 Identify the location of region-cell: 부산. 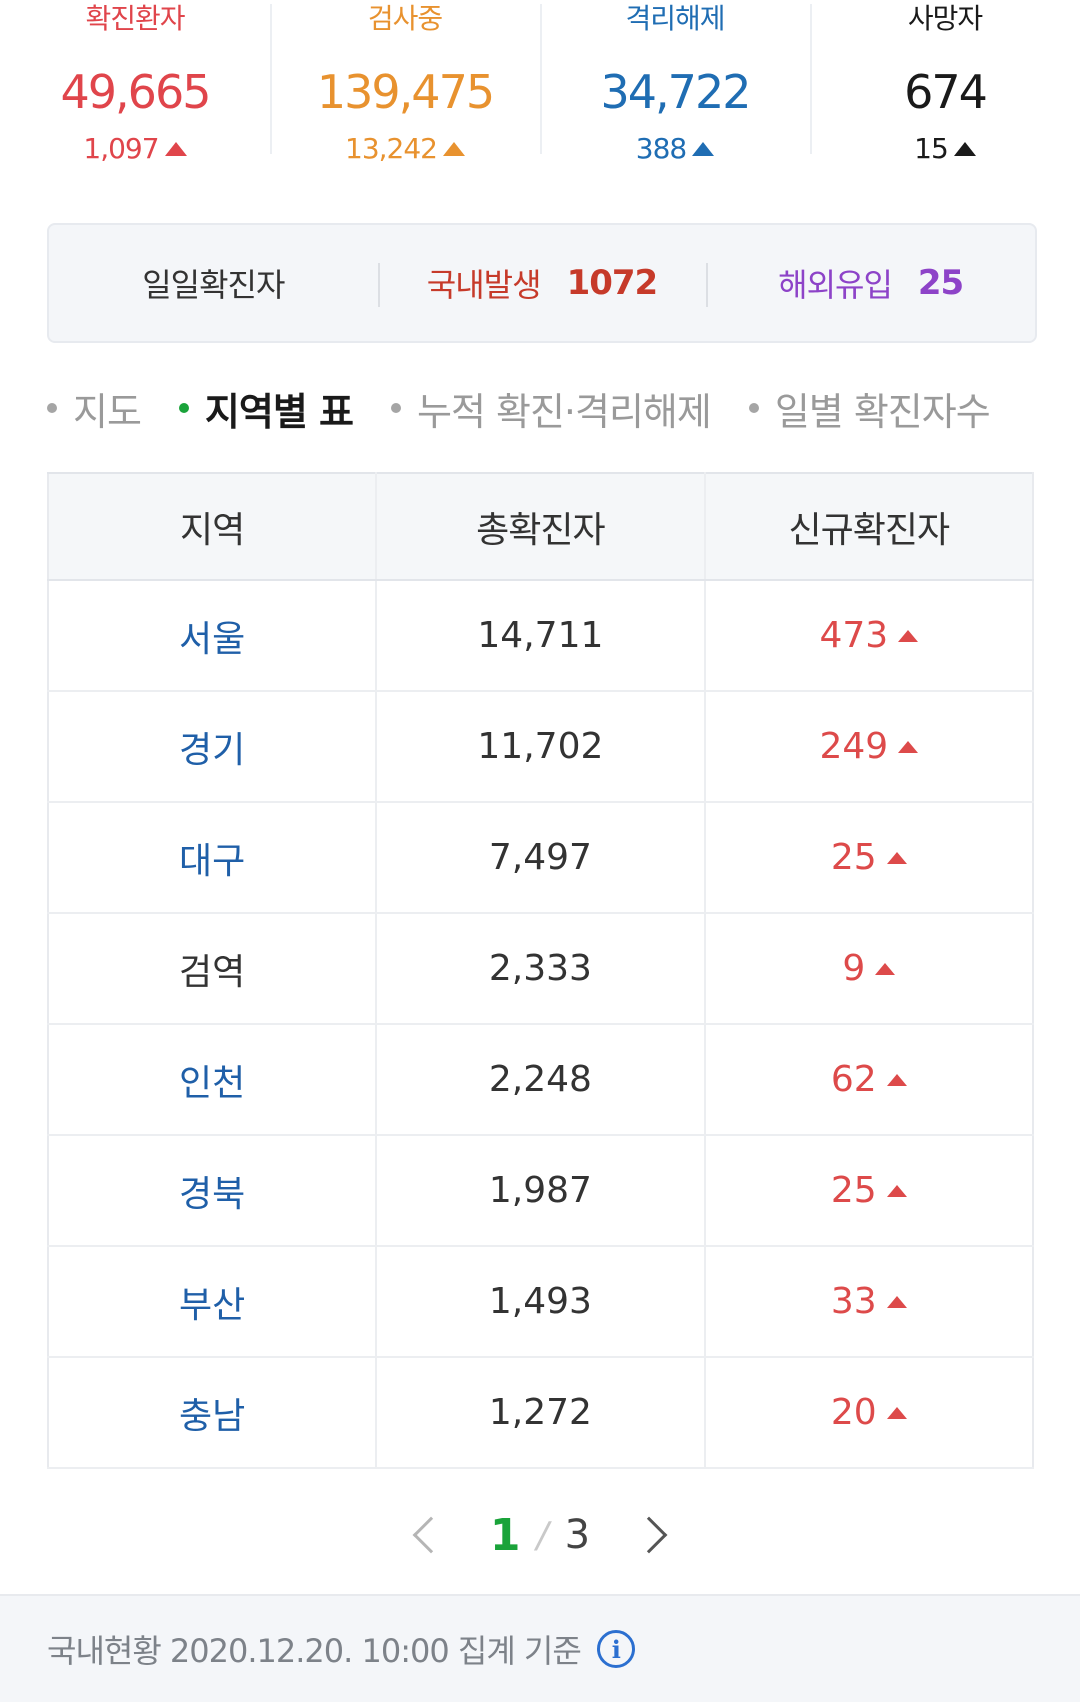
(212, 1302).